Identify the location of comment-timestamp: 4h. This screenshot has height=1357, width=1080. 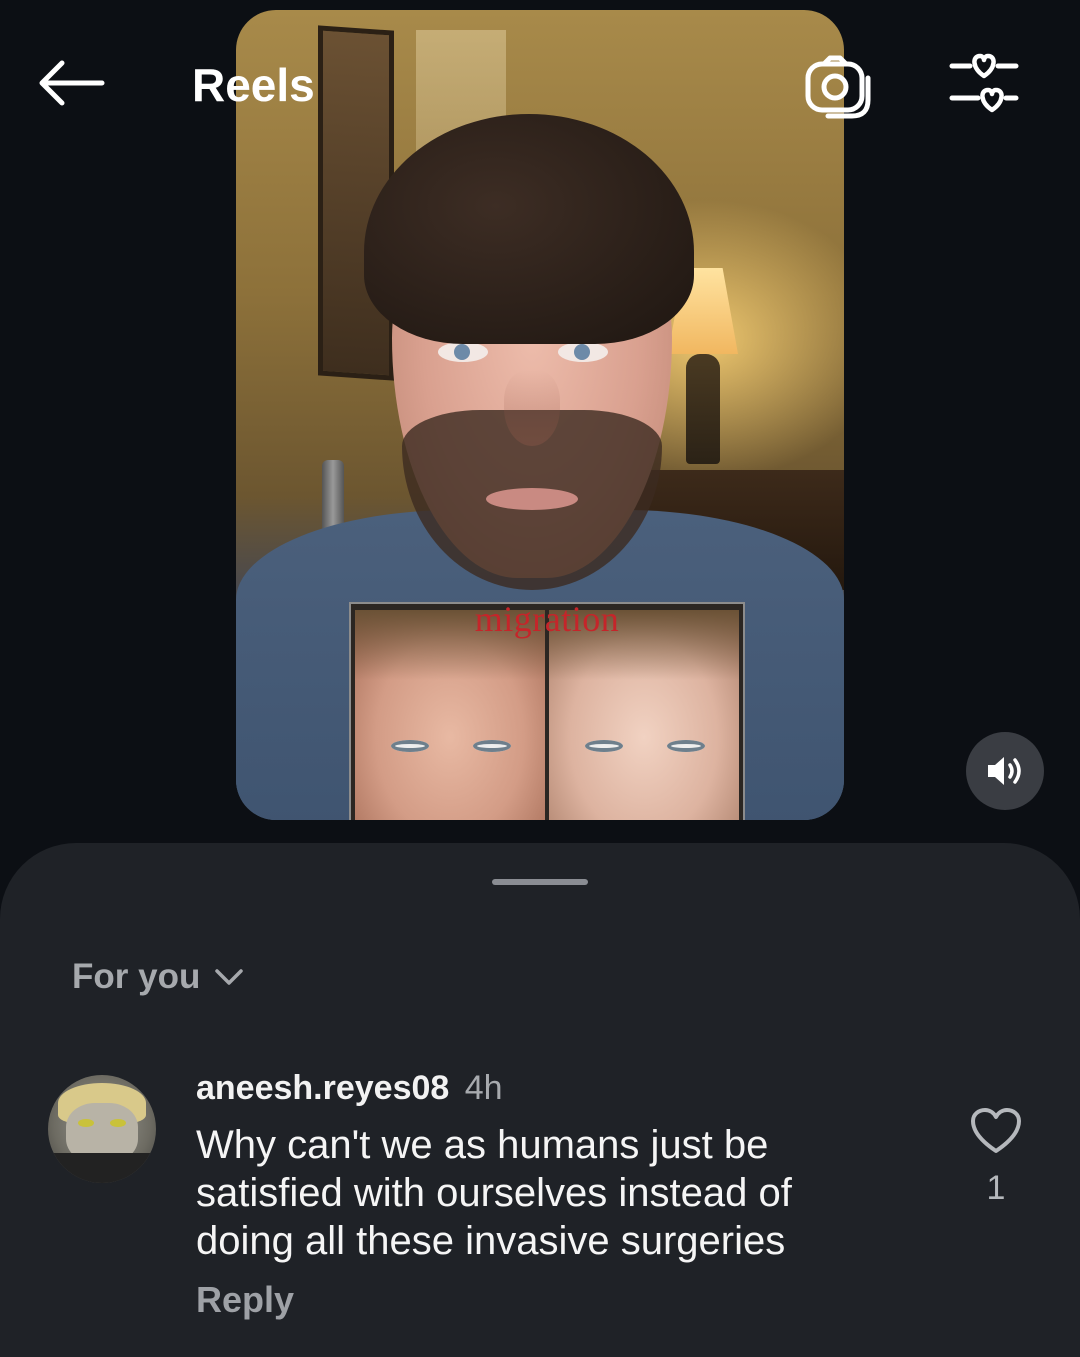
(483, 1088).